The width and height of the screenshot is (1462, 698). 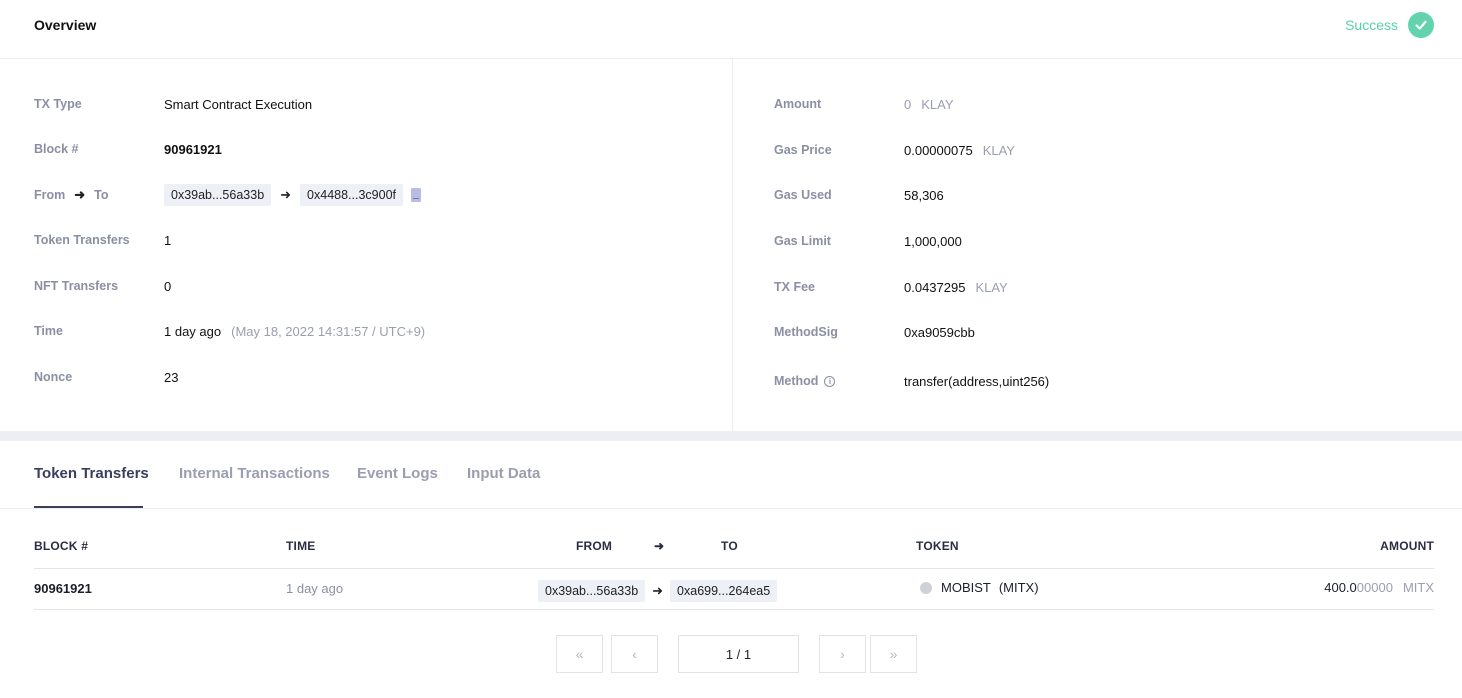 What do you see at coordinates (966, 587) in the screenshot?
I see `token-name: MOBIST` at bounding box center [966, 587].